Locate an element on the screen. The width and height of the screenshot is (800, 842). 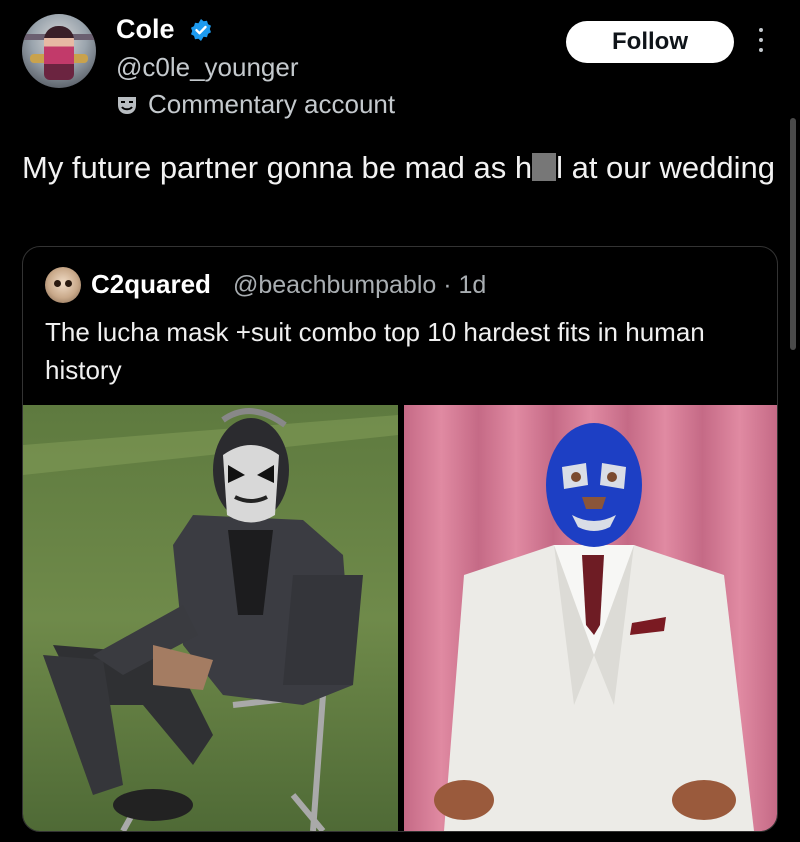
censor-block is located at coordinates (544, 167).